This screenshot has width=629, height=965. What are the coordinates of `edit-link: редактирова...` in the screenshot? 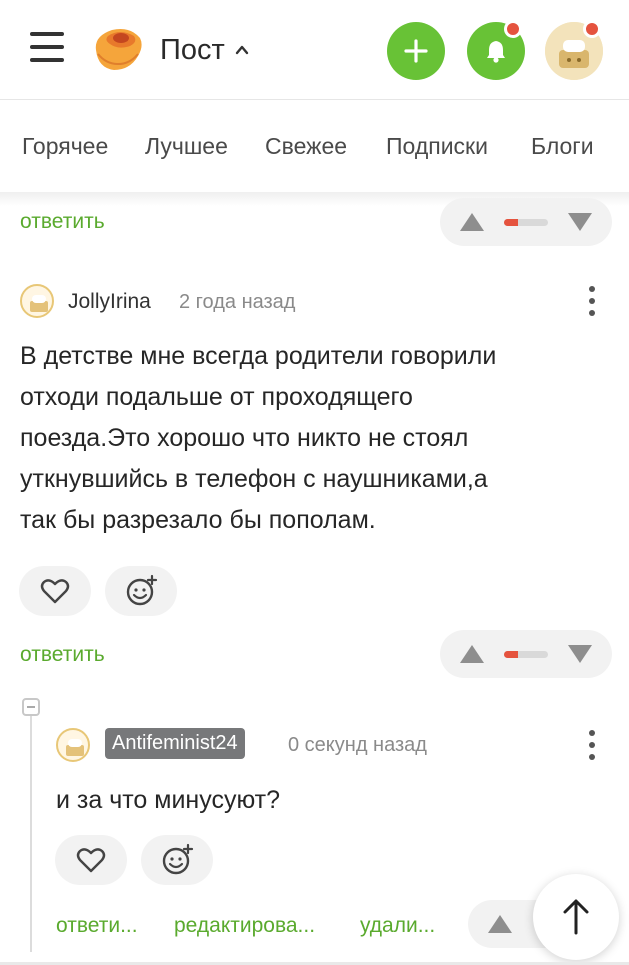 It's located at (244, 926).